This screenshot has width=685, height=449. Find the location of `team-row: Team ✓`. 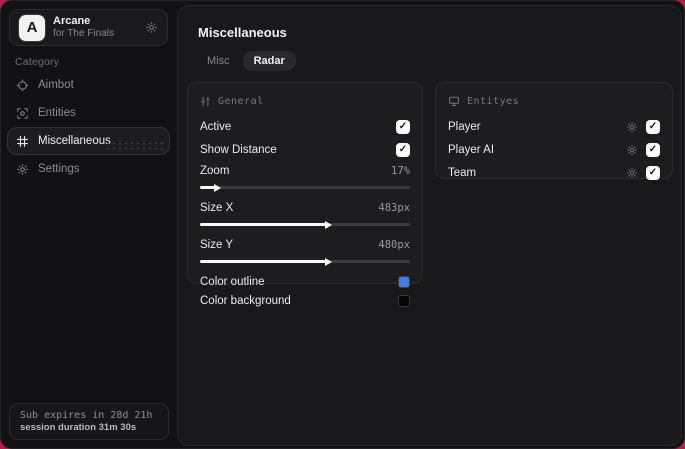

team-row: Team ✓ is located at coordinates (554, 172).